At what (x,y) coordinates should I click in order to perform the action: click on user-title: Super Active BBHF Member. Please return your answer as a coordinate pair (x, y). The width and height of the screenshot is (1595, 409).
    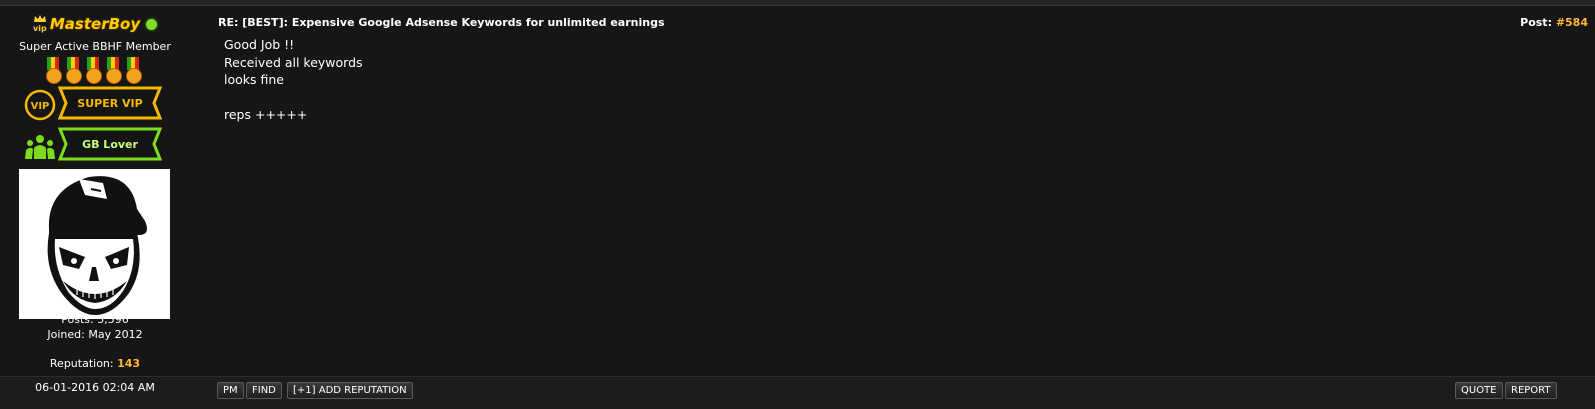
    Looking at the image, I should click on (95, 46).